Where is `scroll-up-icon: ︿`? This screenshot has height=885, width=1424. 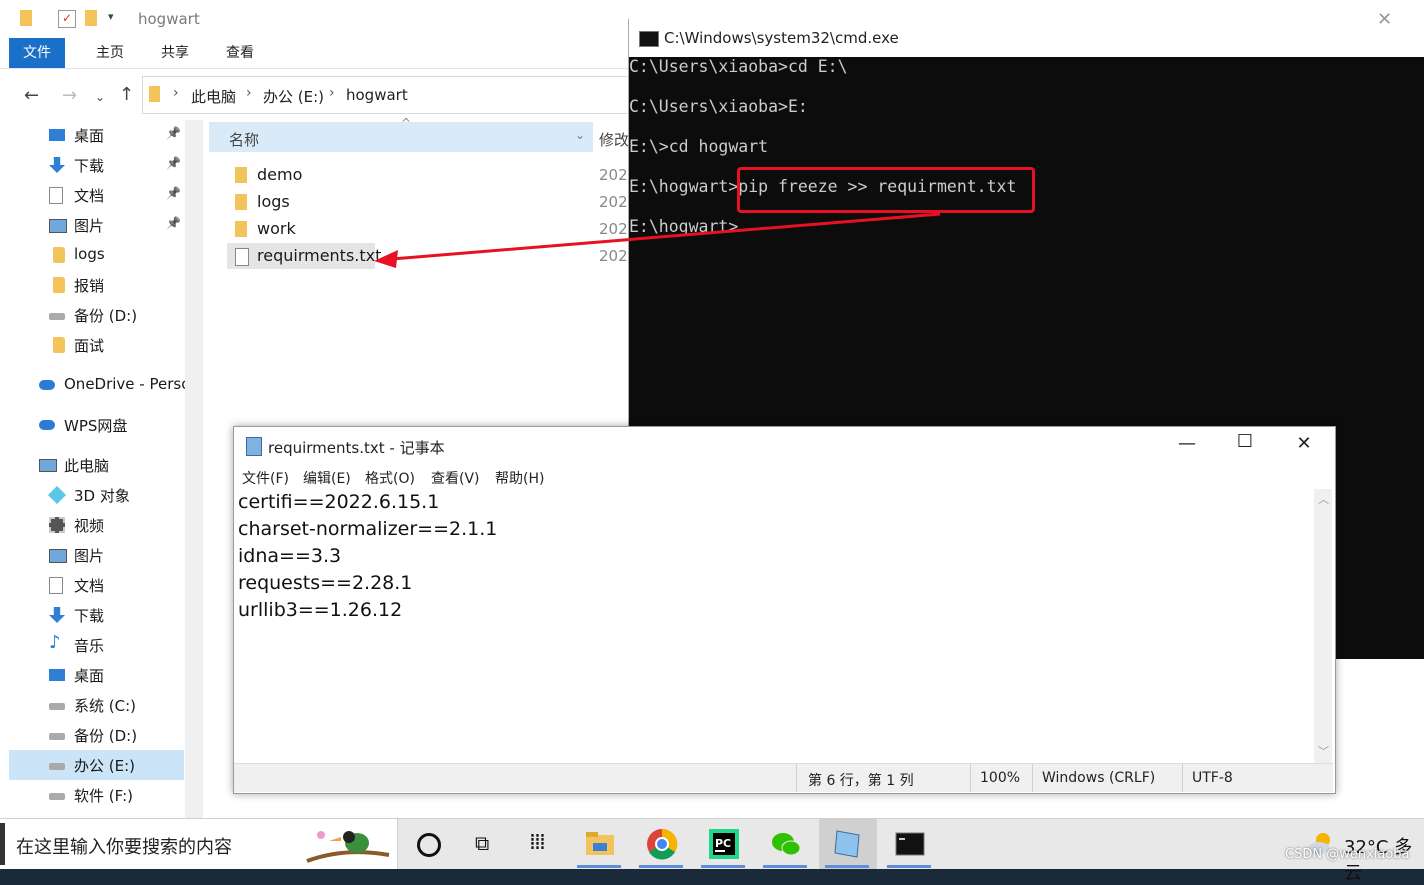
scroll-up-icon: ︿ is located at coordinates (1323, 499).